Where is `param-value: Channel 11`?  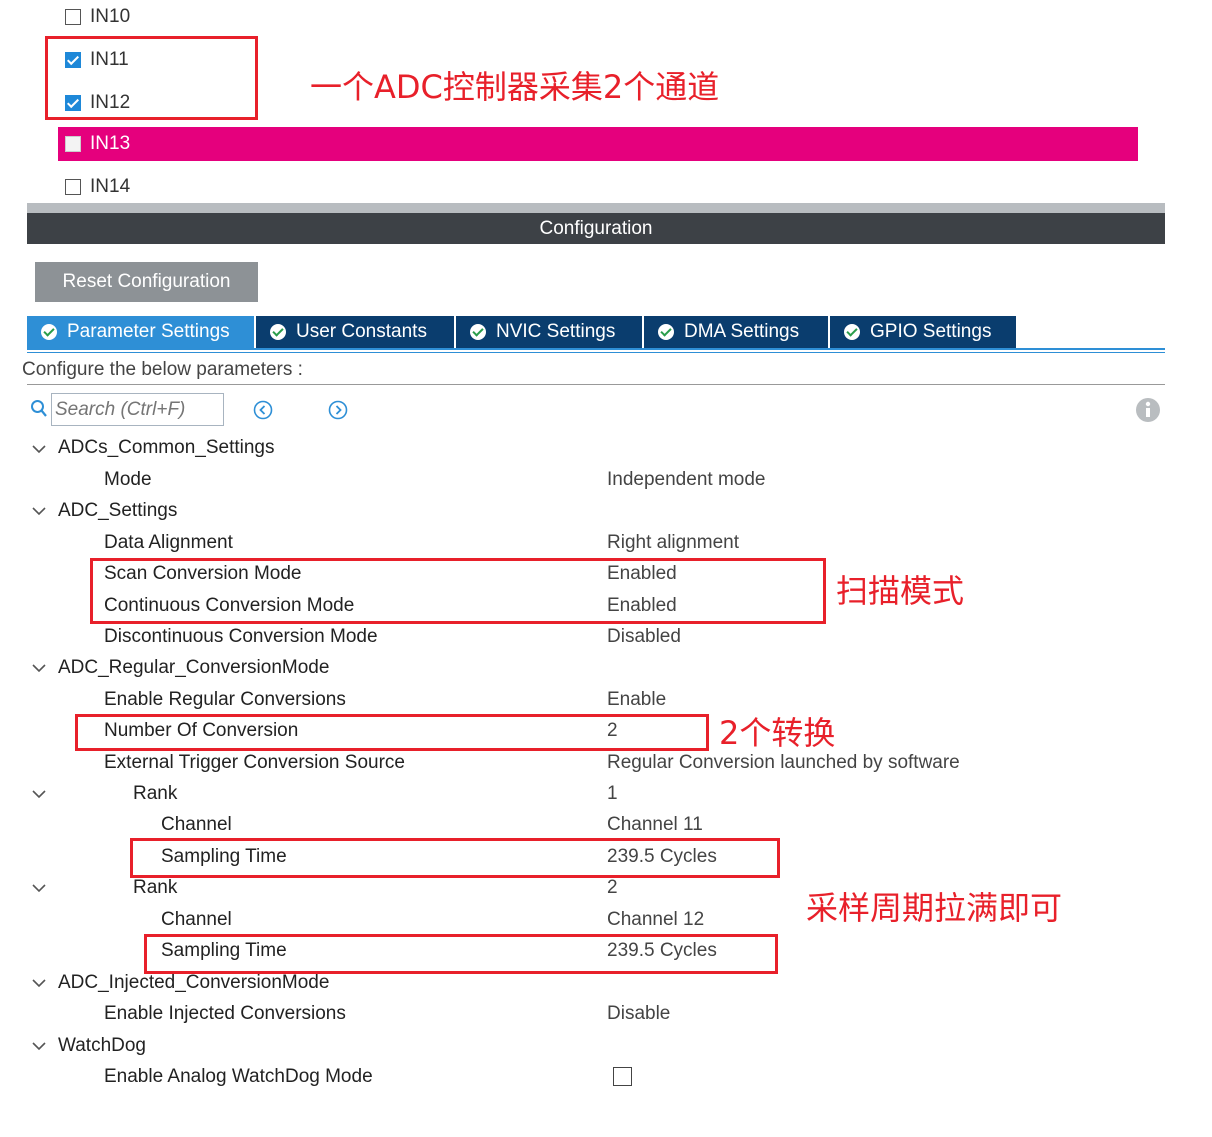 param-value: Channel 11 is located at coordinates (655, 825).